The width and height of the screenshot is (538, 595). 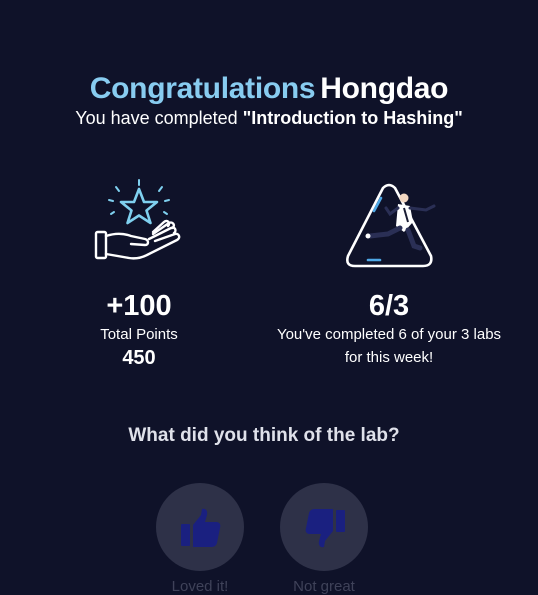 What do you see at coordinates (159, 118) in the screenshot?
I see `subtitle-prefix: You have completed` at bounding box center [159, 118].